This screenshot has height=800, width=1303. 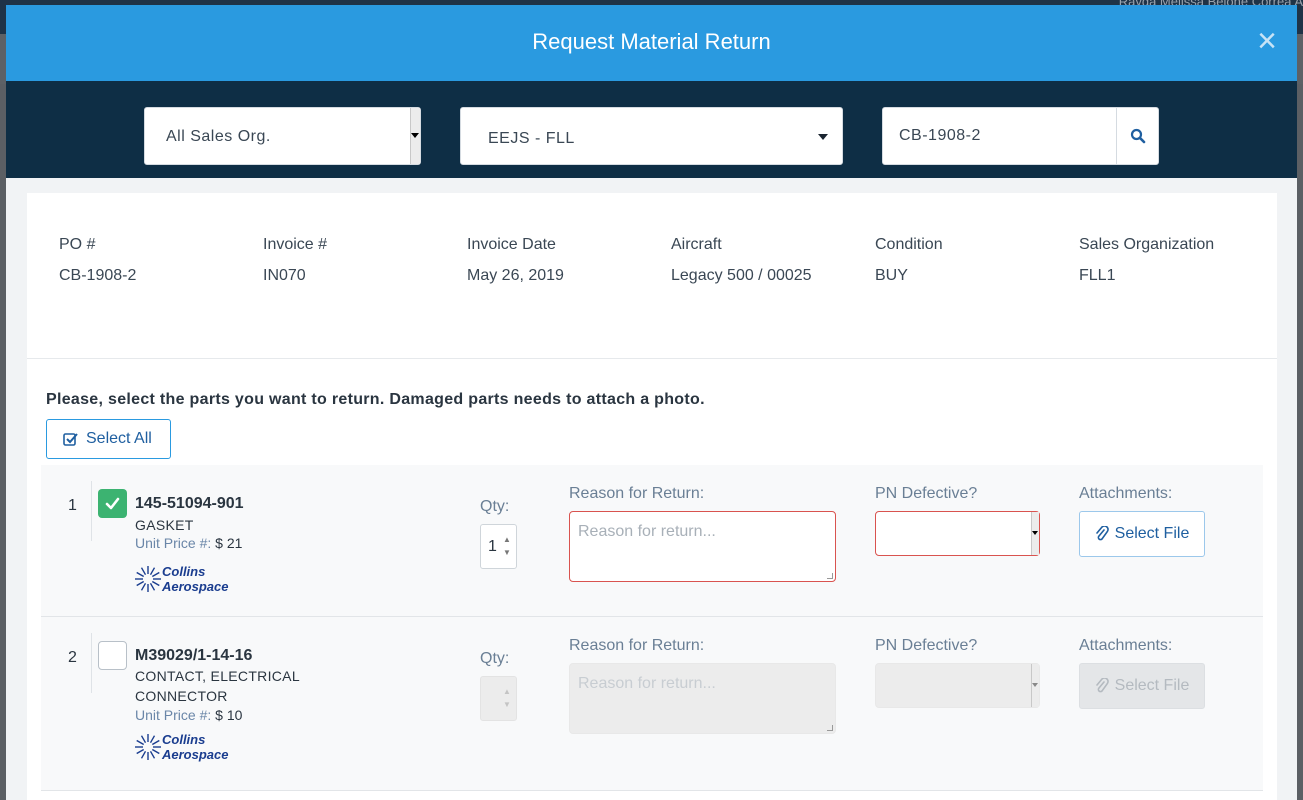 I want to click on check-square-icon, so click(x=70, y=439).